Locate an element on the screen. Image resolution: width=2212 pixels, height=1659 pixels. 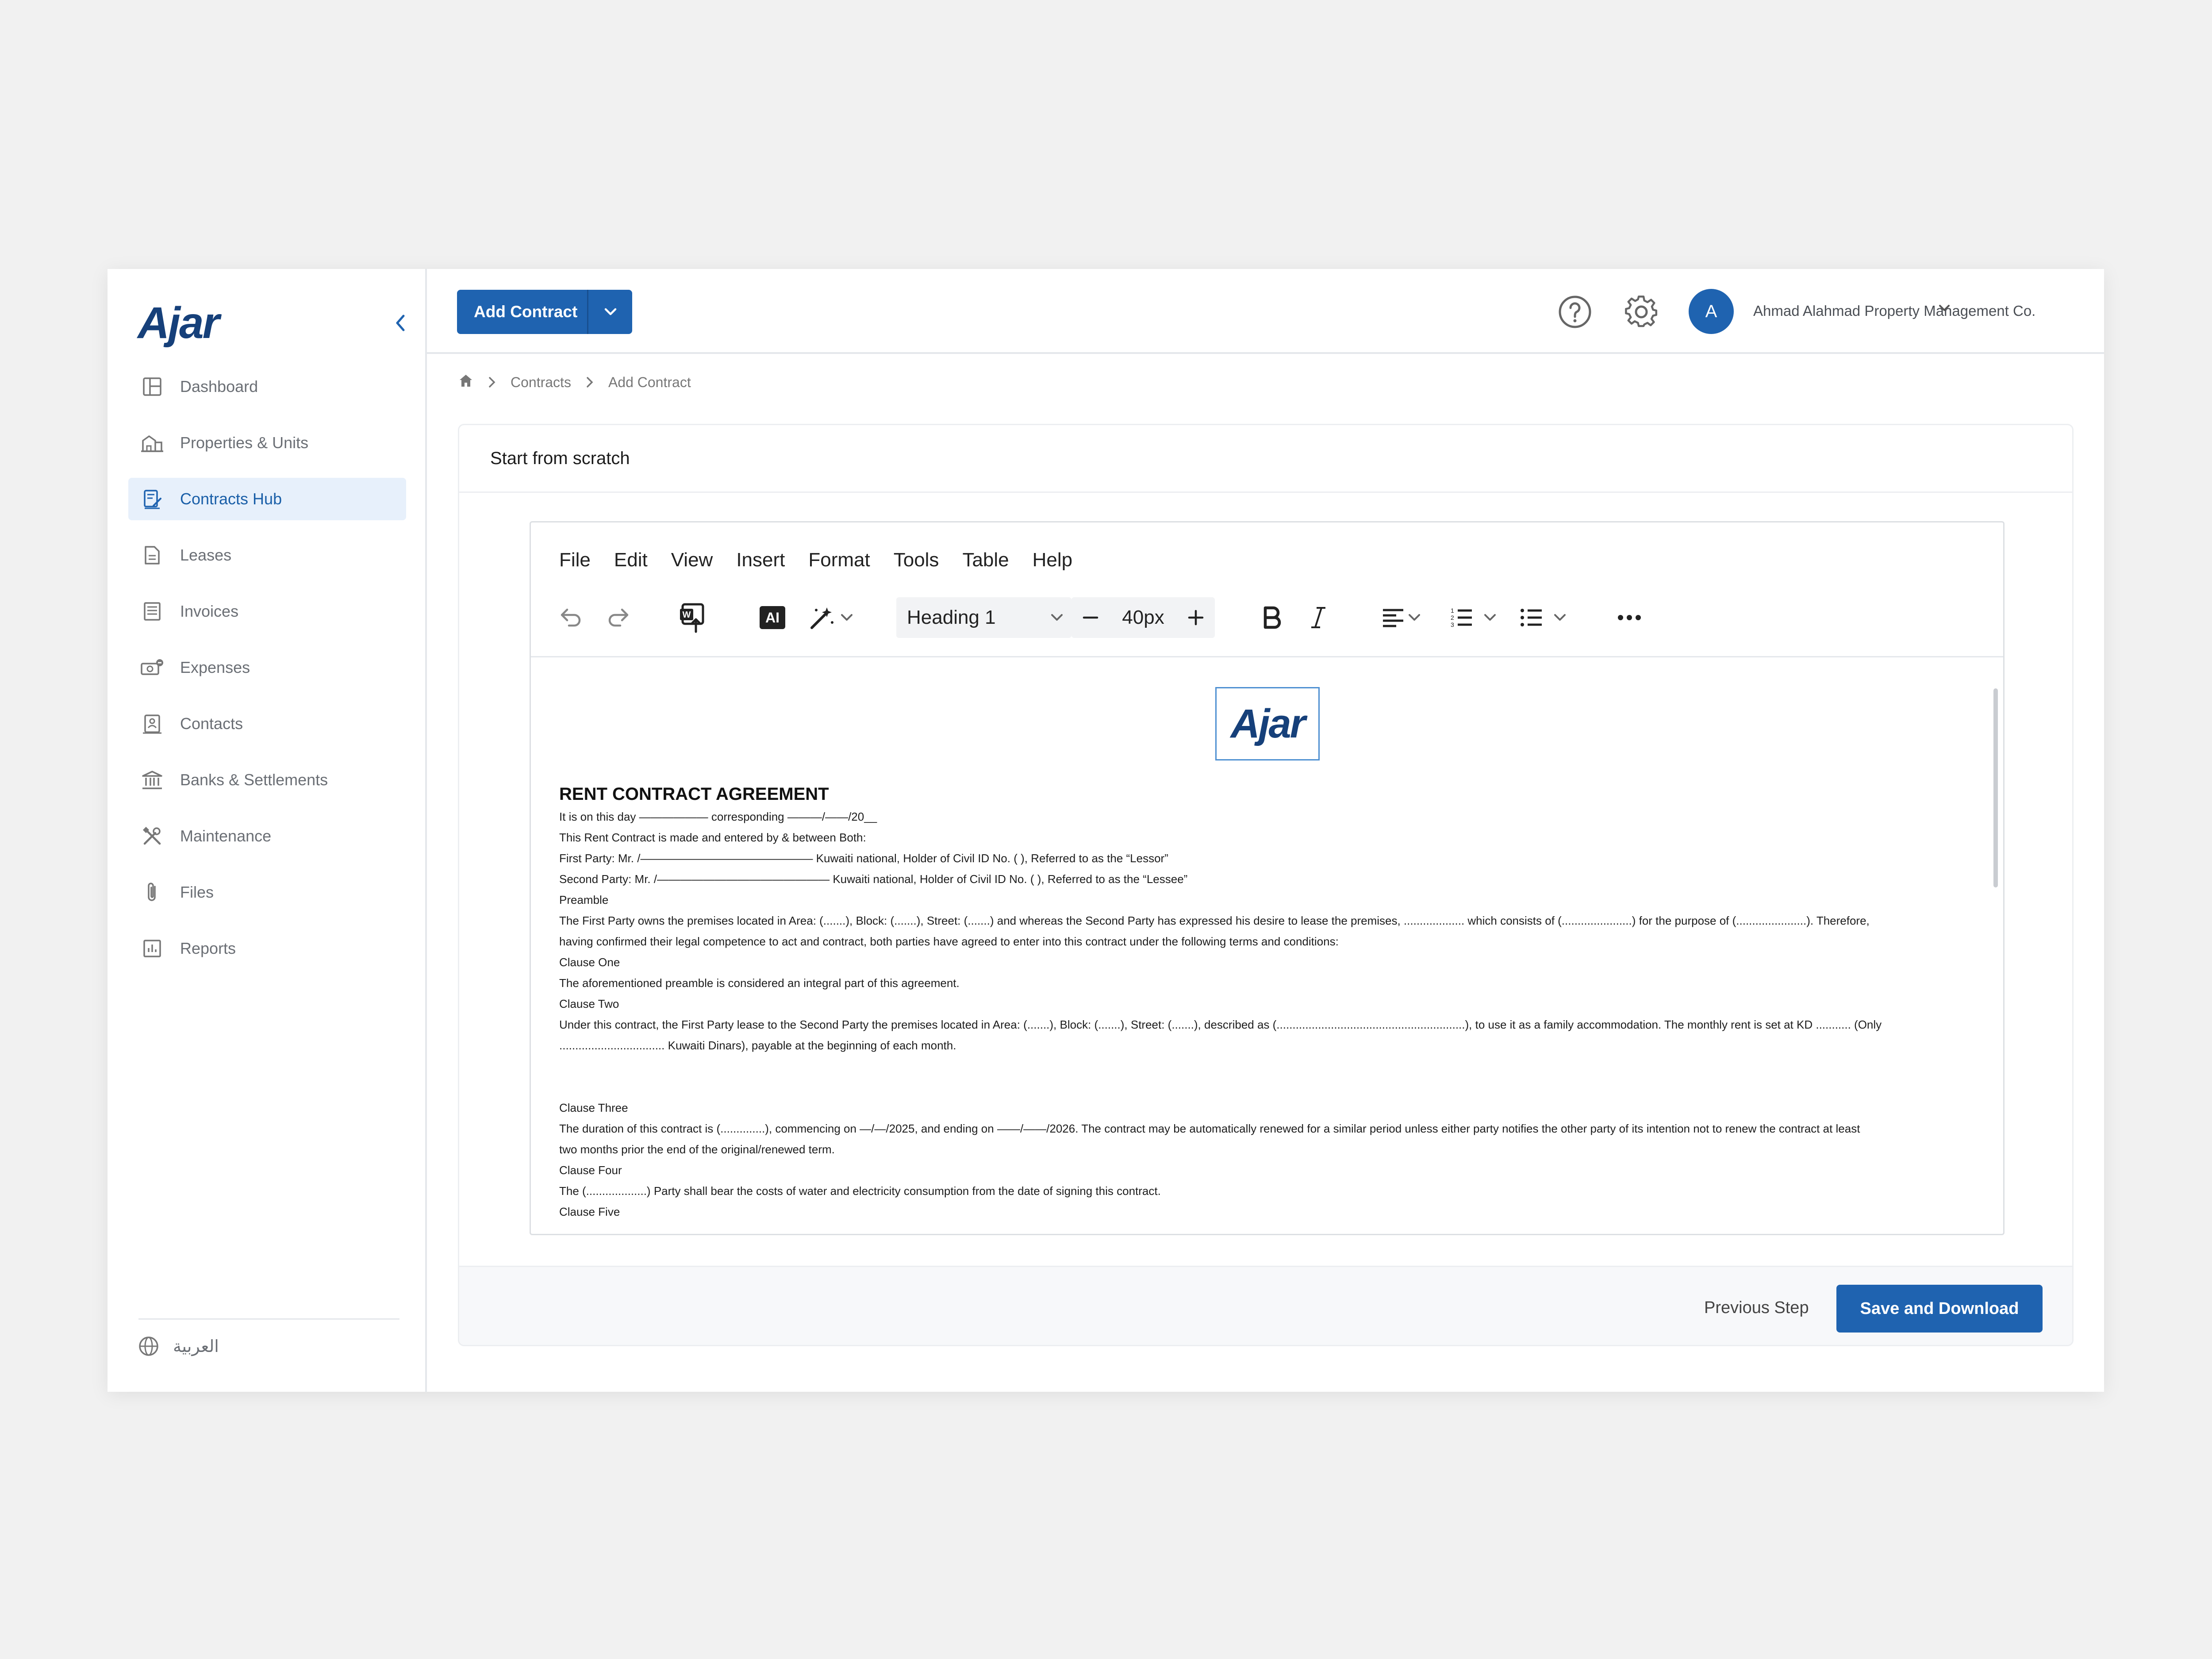
add-contract-dropdown-button is located at coordinates (610, 312).